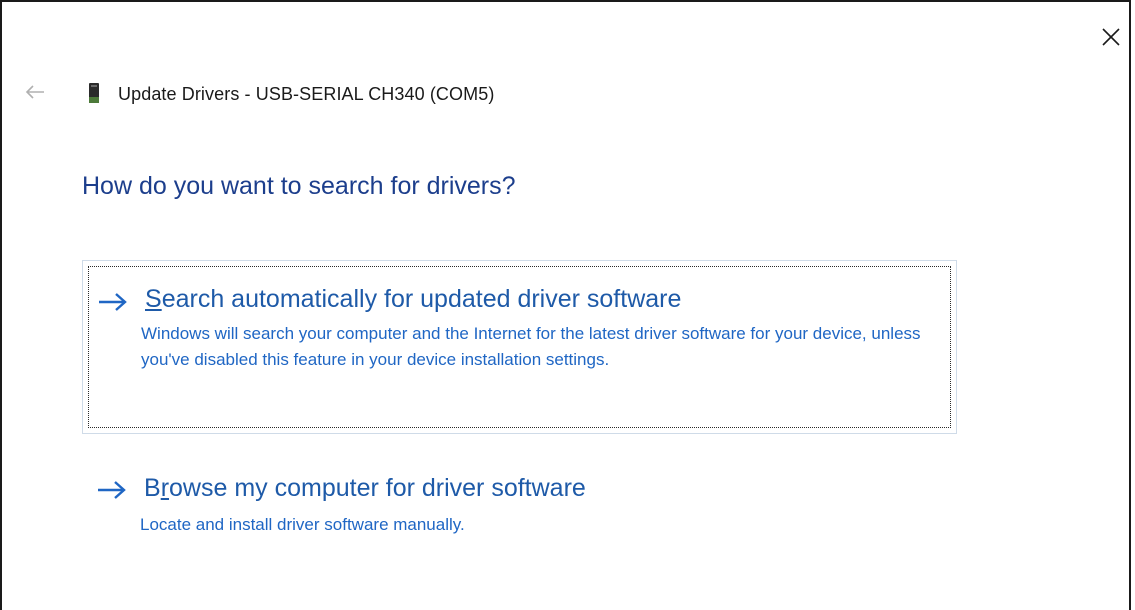 The height and width of the screenshot is (610, 1135). I want to click on back-arrow-icon, so click(34, 92).